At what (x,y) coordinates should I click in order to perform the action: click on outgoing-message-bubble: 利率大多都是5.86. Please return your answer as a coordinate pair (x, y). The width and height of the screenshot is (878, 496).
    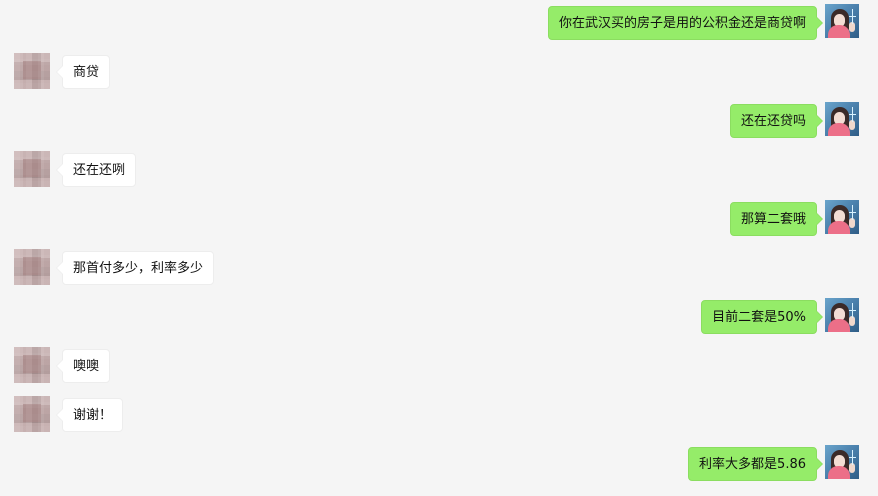
    Looking at the image, I should click on (755, 464).